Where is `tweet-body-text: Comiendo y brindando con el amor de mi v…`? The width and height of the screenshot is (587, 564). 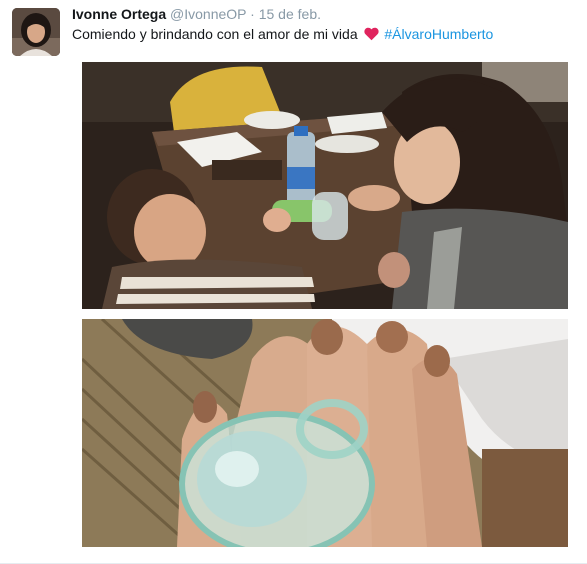 tweet-body-text: Comiendo y brindando con el amor de mi v… is located at coordinates (215, 34).